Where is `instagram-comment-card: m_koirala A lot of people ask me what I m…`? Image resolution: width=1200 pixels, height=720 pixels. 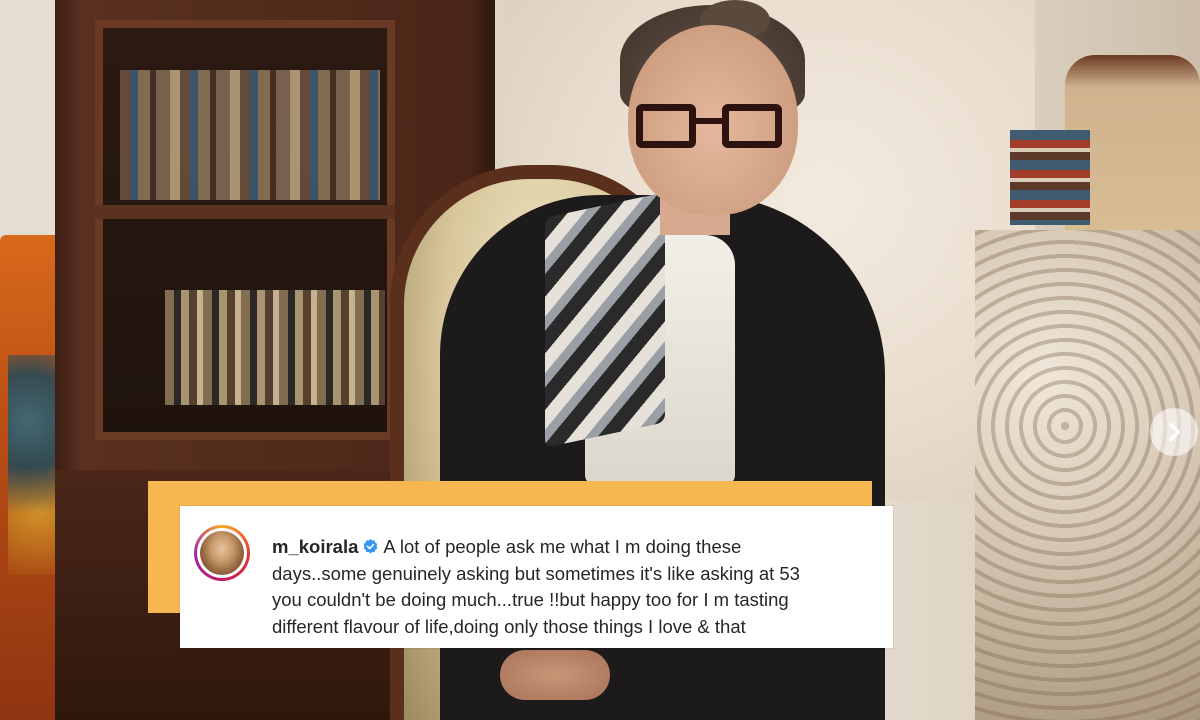
instagram-comment-card: m_koirala A lot of people ask me what I m… is located at coordinates (536, 577).